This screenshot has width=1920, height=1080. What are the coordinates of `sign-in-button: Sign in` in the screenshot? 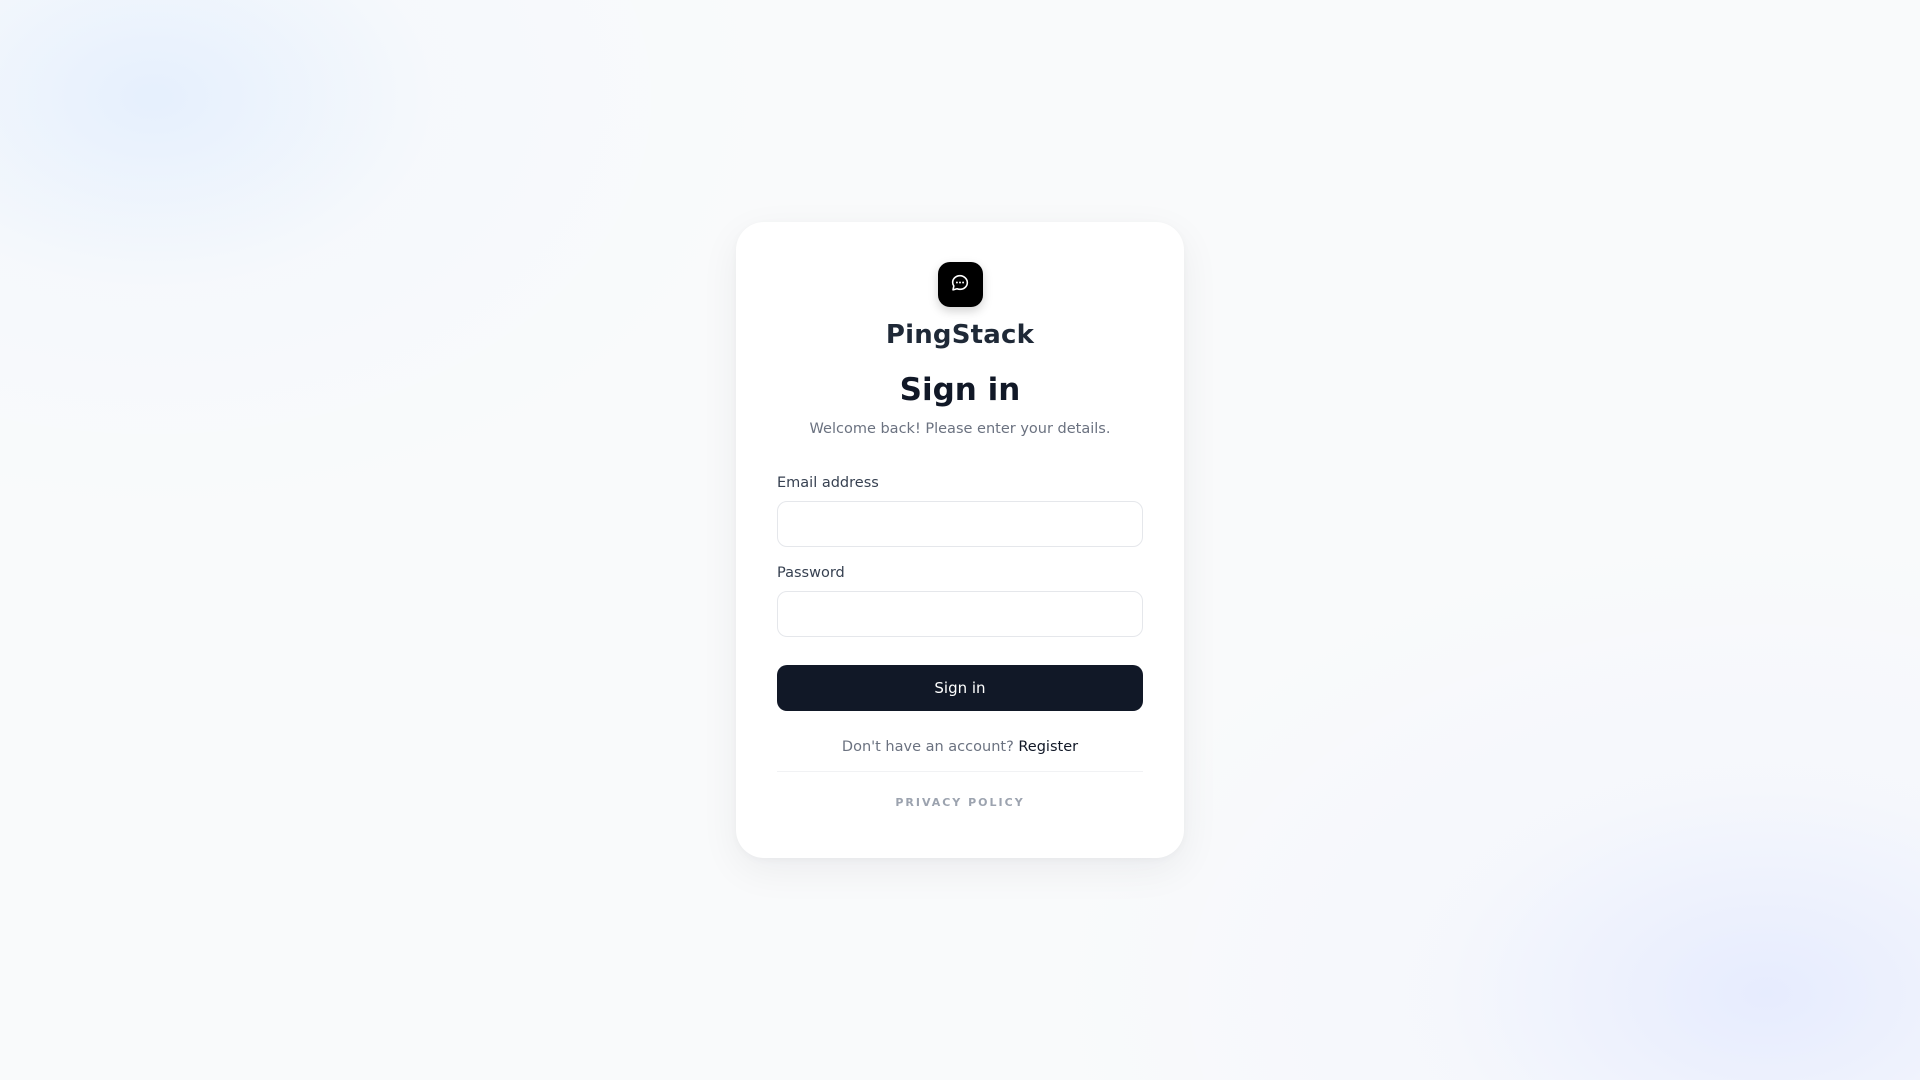 It's located at (960, 688).